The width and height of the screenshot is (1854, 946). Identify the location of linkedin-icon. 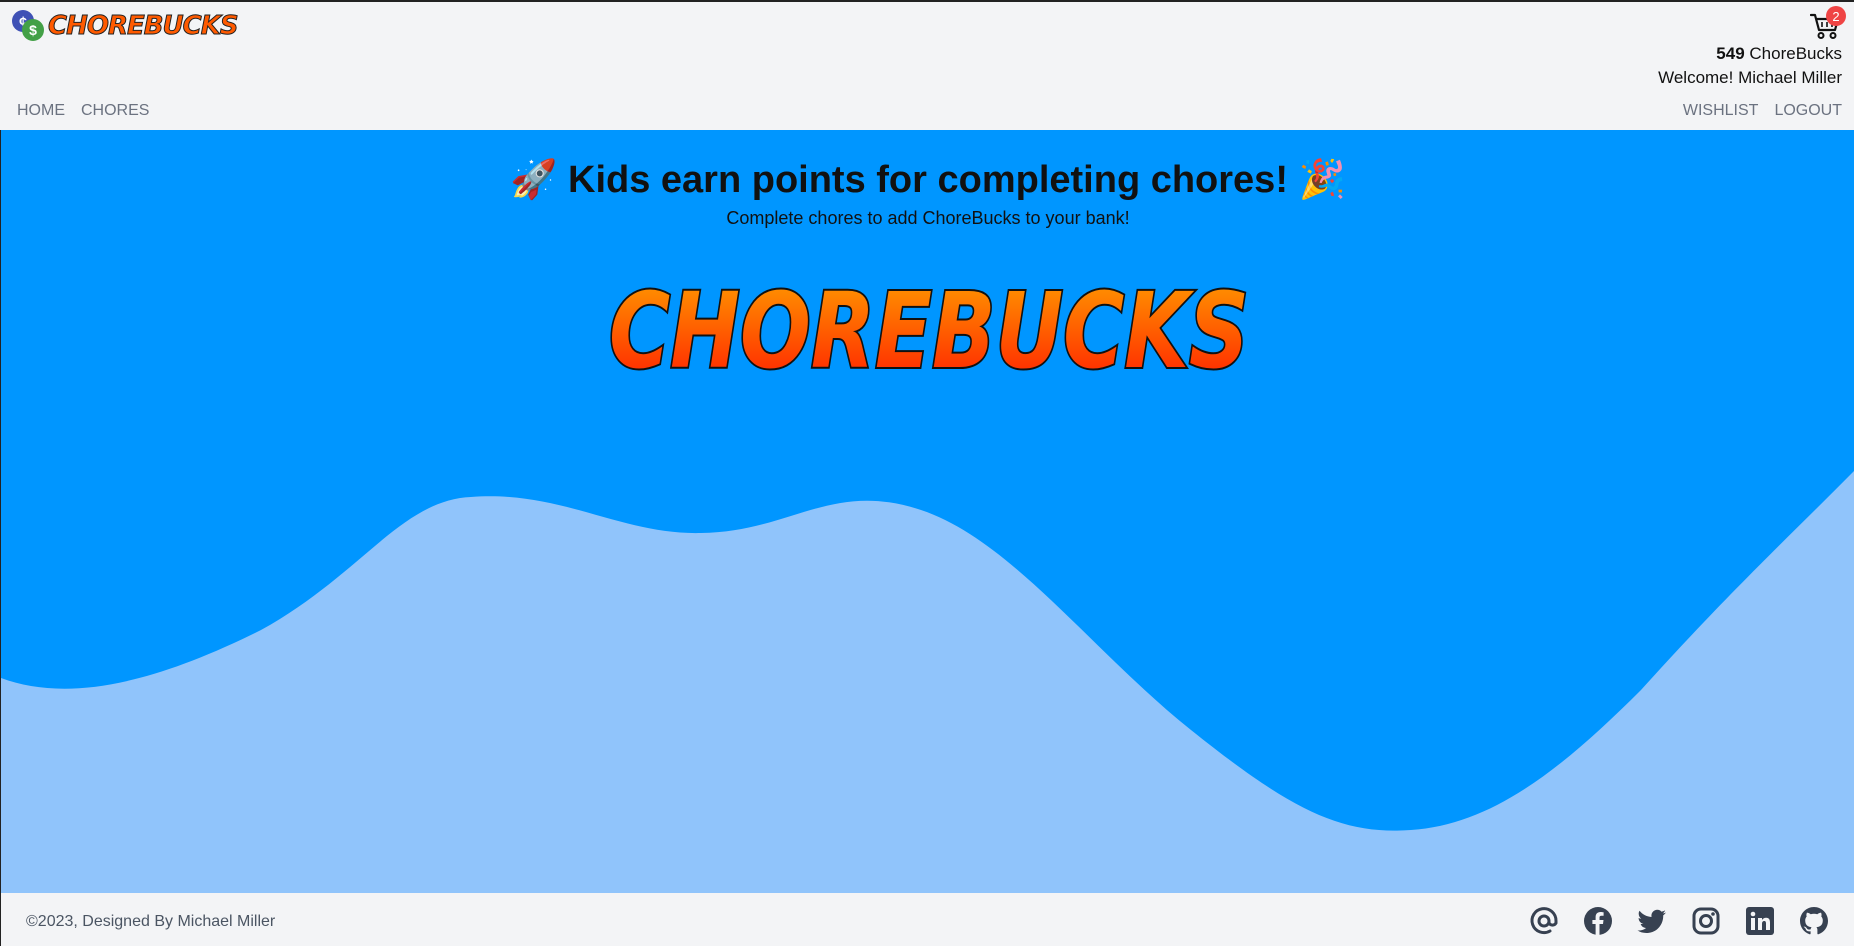
(1760, 921).